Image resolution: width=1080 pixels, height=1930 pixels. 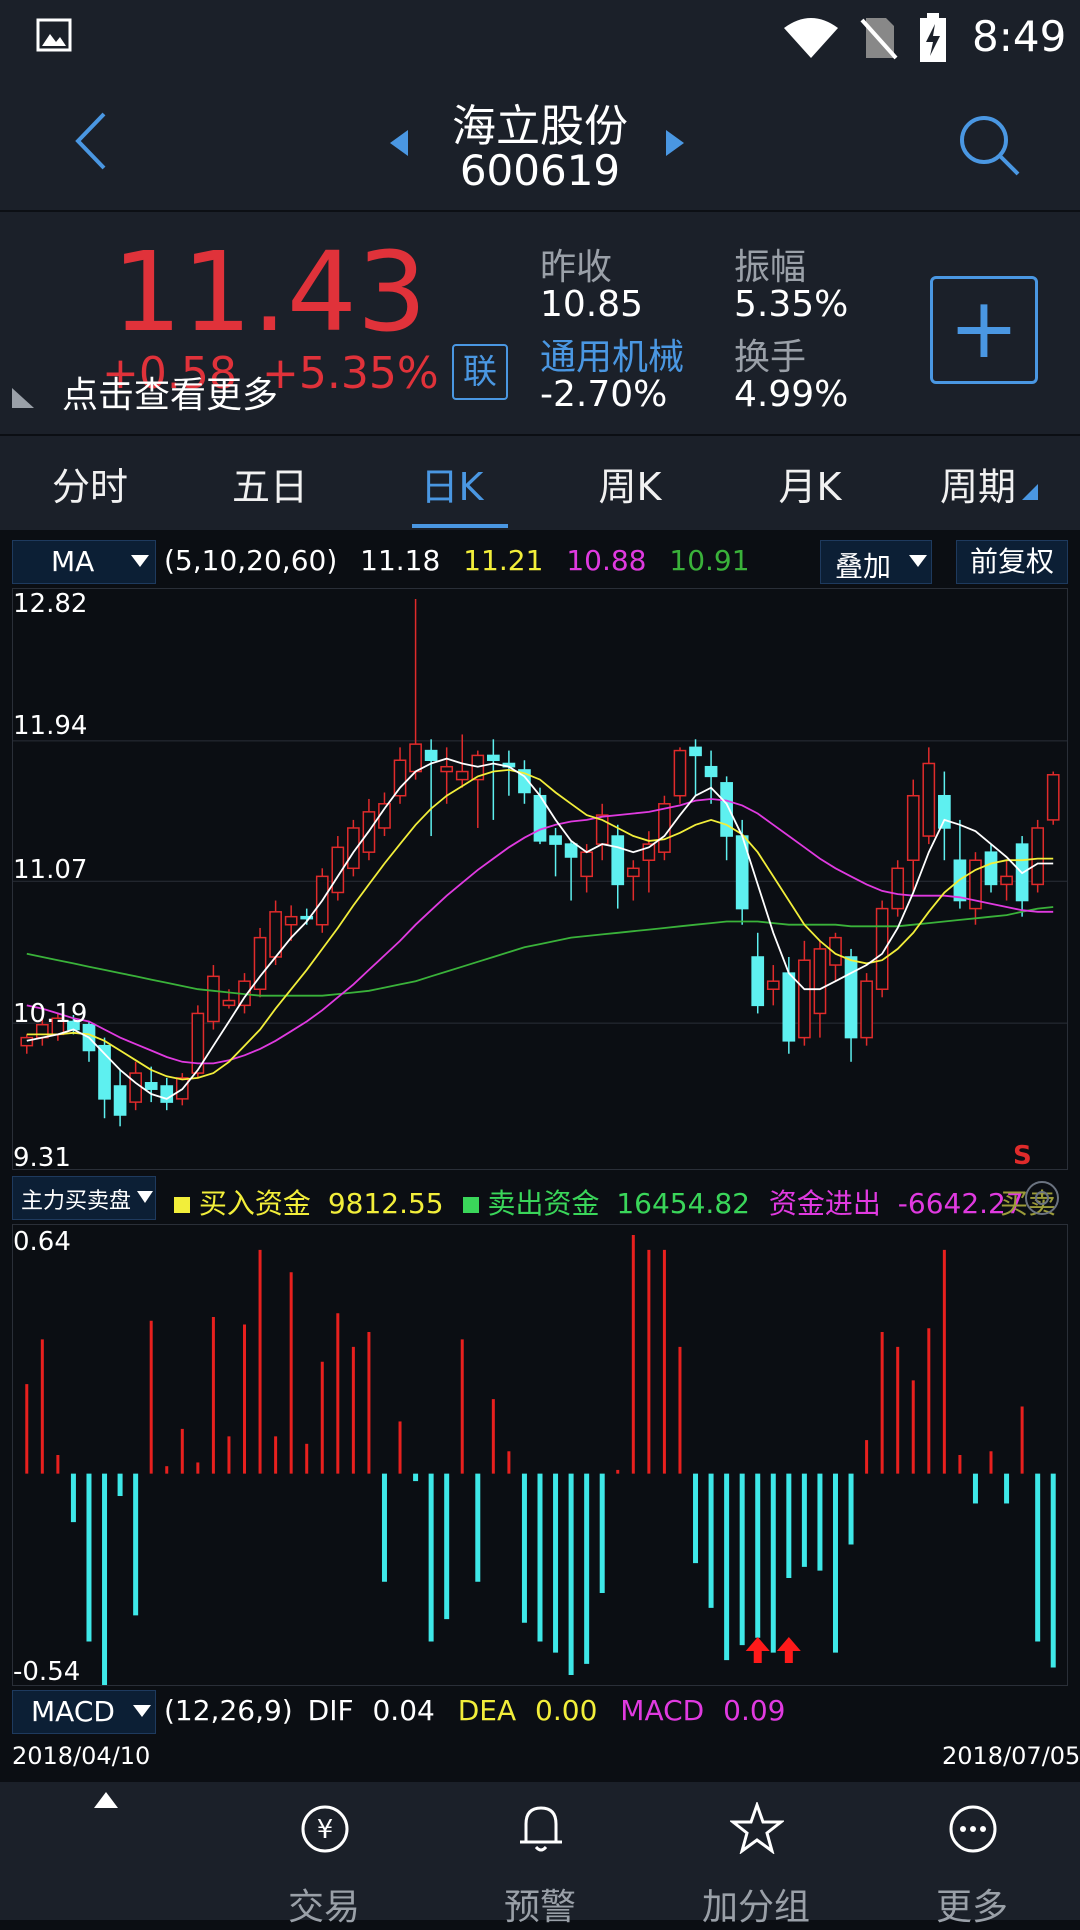 I want to click on buy-value: 9812.55, so click(x=385, y=1203).